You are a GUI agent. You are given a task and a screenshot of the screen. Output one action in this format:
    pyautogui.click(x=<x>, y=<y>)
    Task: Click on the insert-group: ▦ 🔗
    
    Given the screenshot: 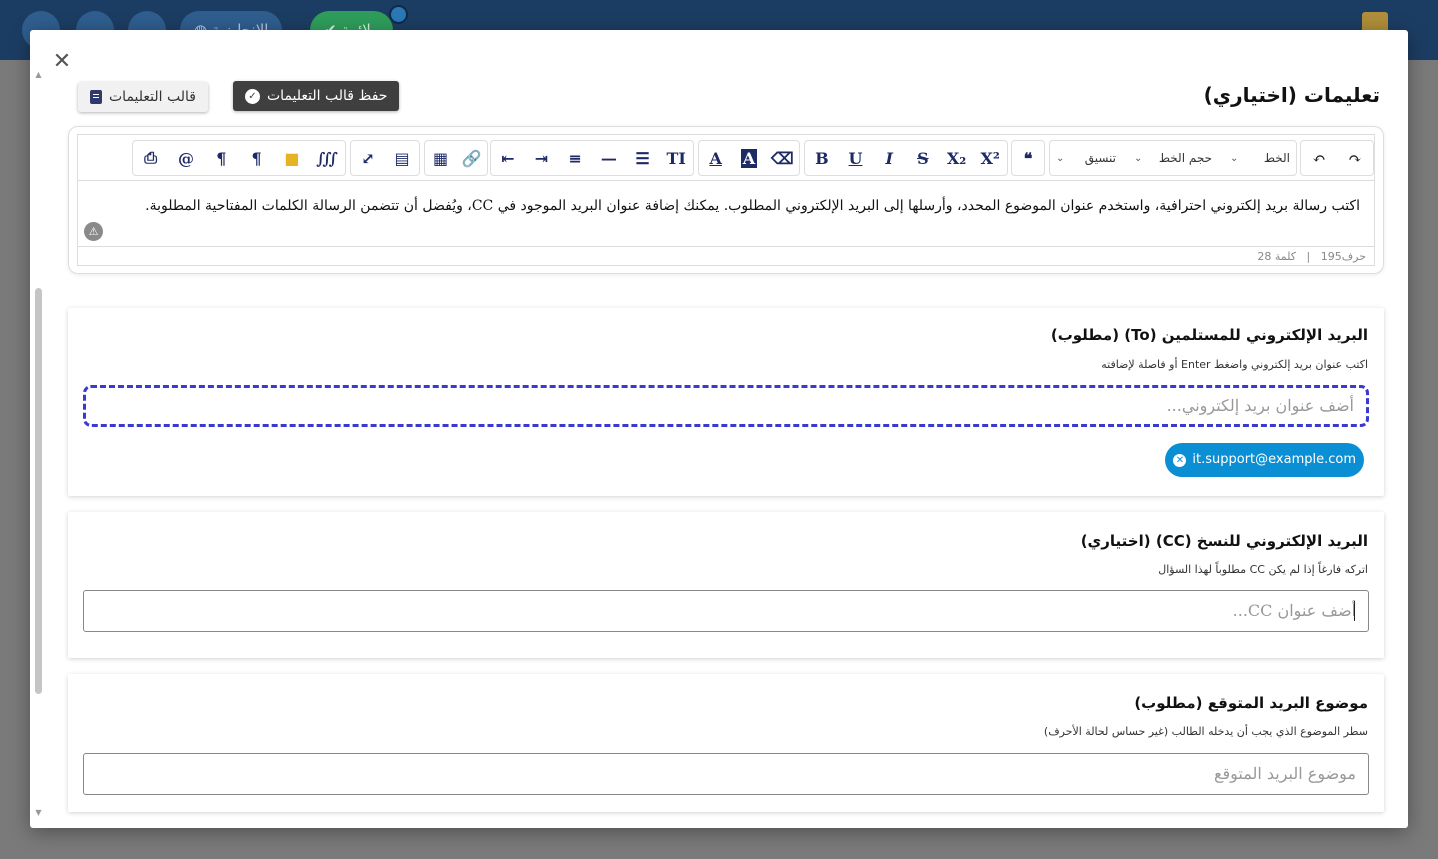 What is the action you would take?
    pyautogui.click(x=456, y=158)
    